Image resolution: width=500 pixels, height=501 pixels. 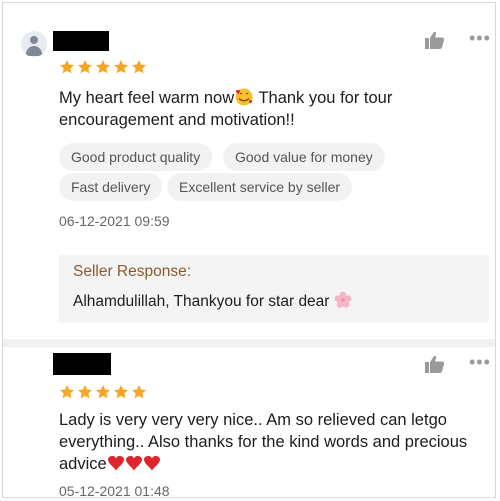 I want to click on review-text-line: encouragement and motivation!!, so click(x=177, y=120).